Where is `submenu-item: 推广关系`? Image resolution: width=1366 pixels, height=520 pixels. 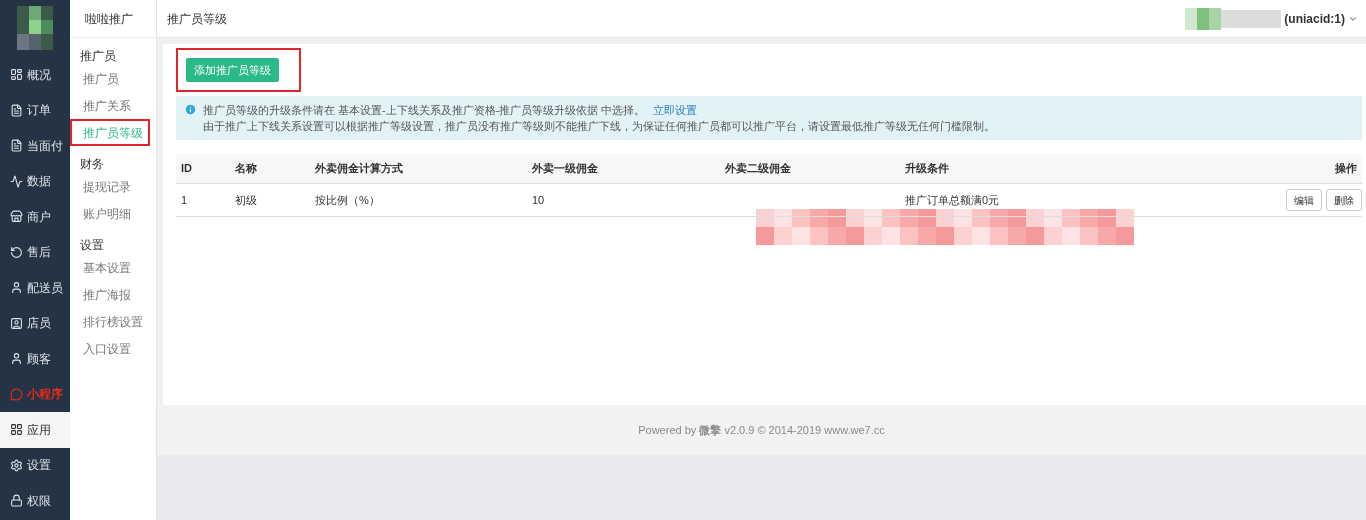
submenu-item: 推广关系 is located at coordinates (110, 105).